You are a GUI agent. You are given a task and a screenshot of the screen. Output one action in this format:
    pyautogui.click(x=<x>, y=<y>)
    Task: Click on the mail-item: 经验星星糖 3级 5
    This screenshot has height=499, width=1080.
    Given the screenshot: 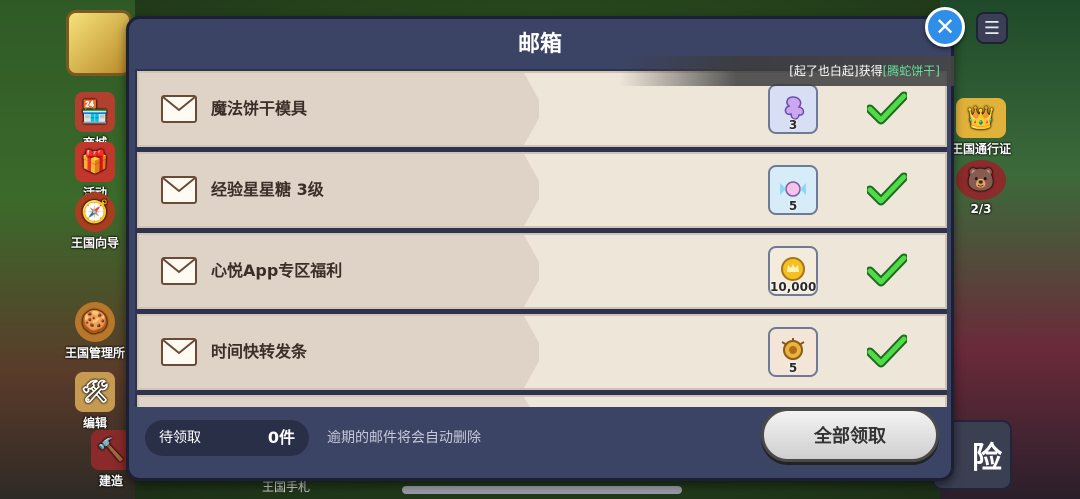 What is the action you would take?
    pyautogui.click(x=542, y=190)
    